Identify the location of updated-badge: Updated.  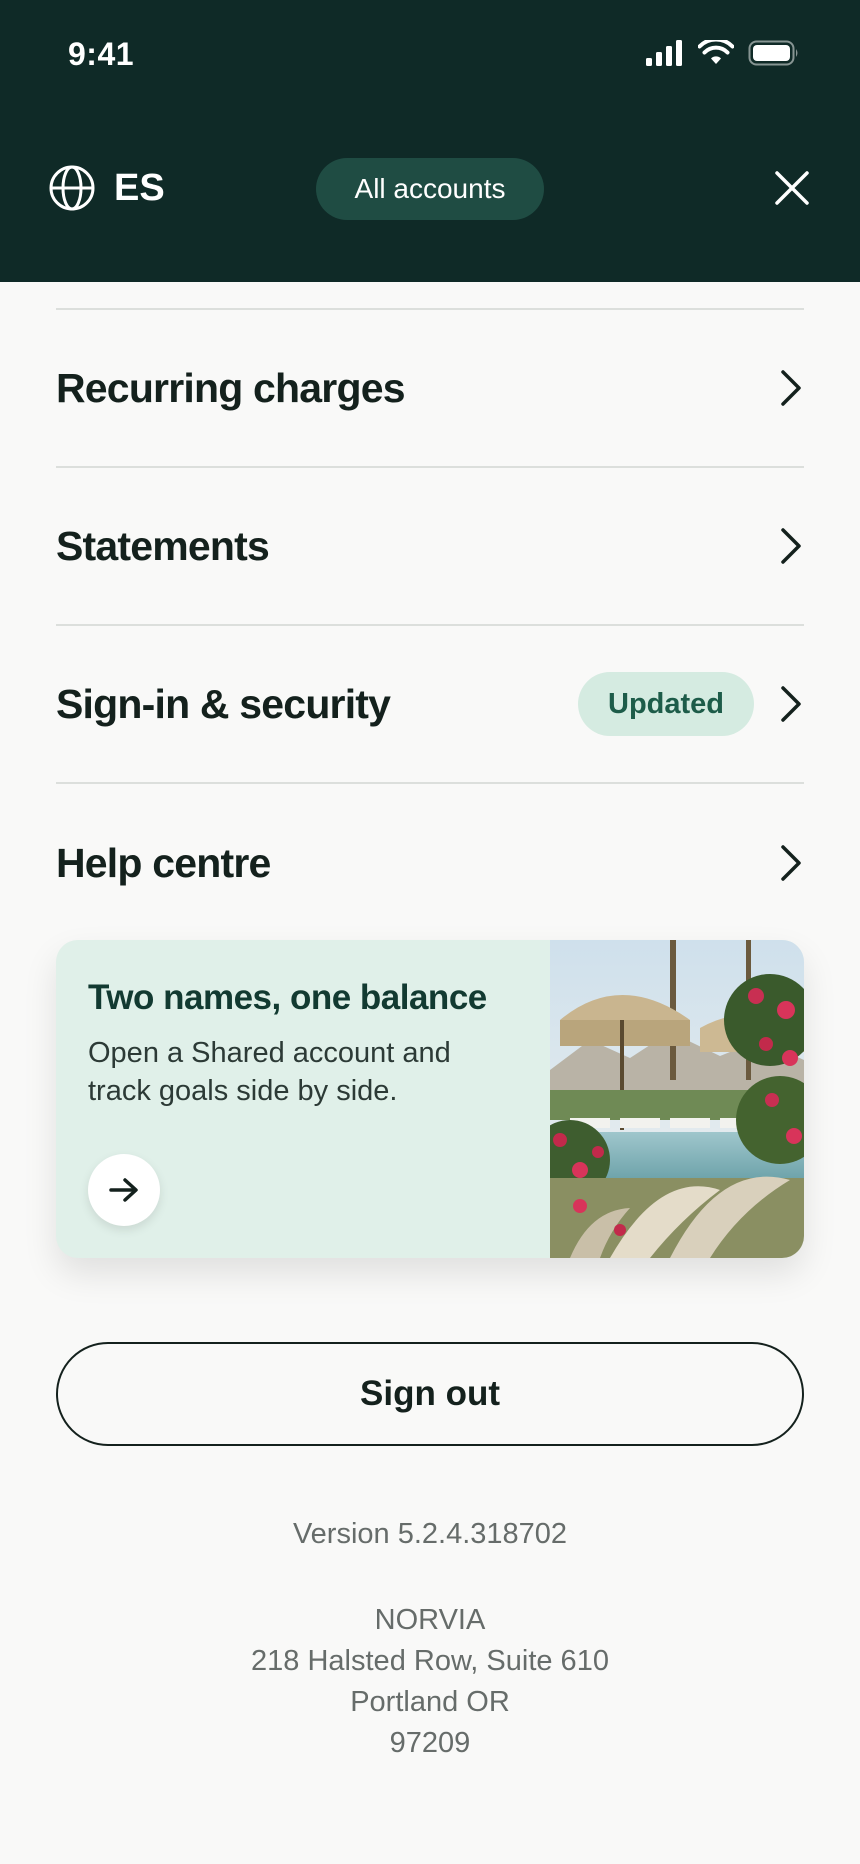
(666, 704).